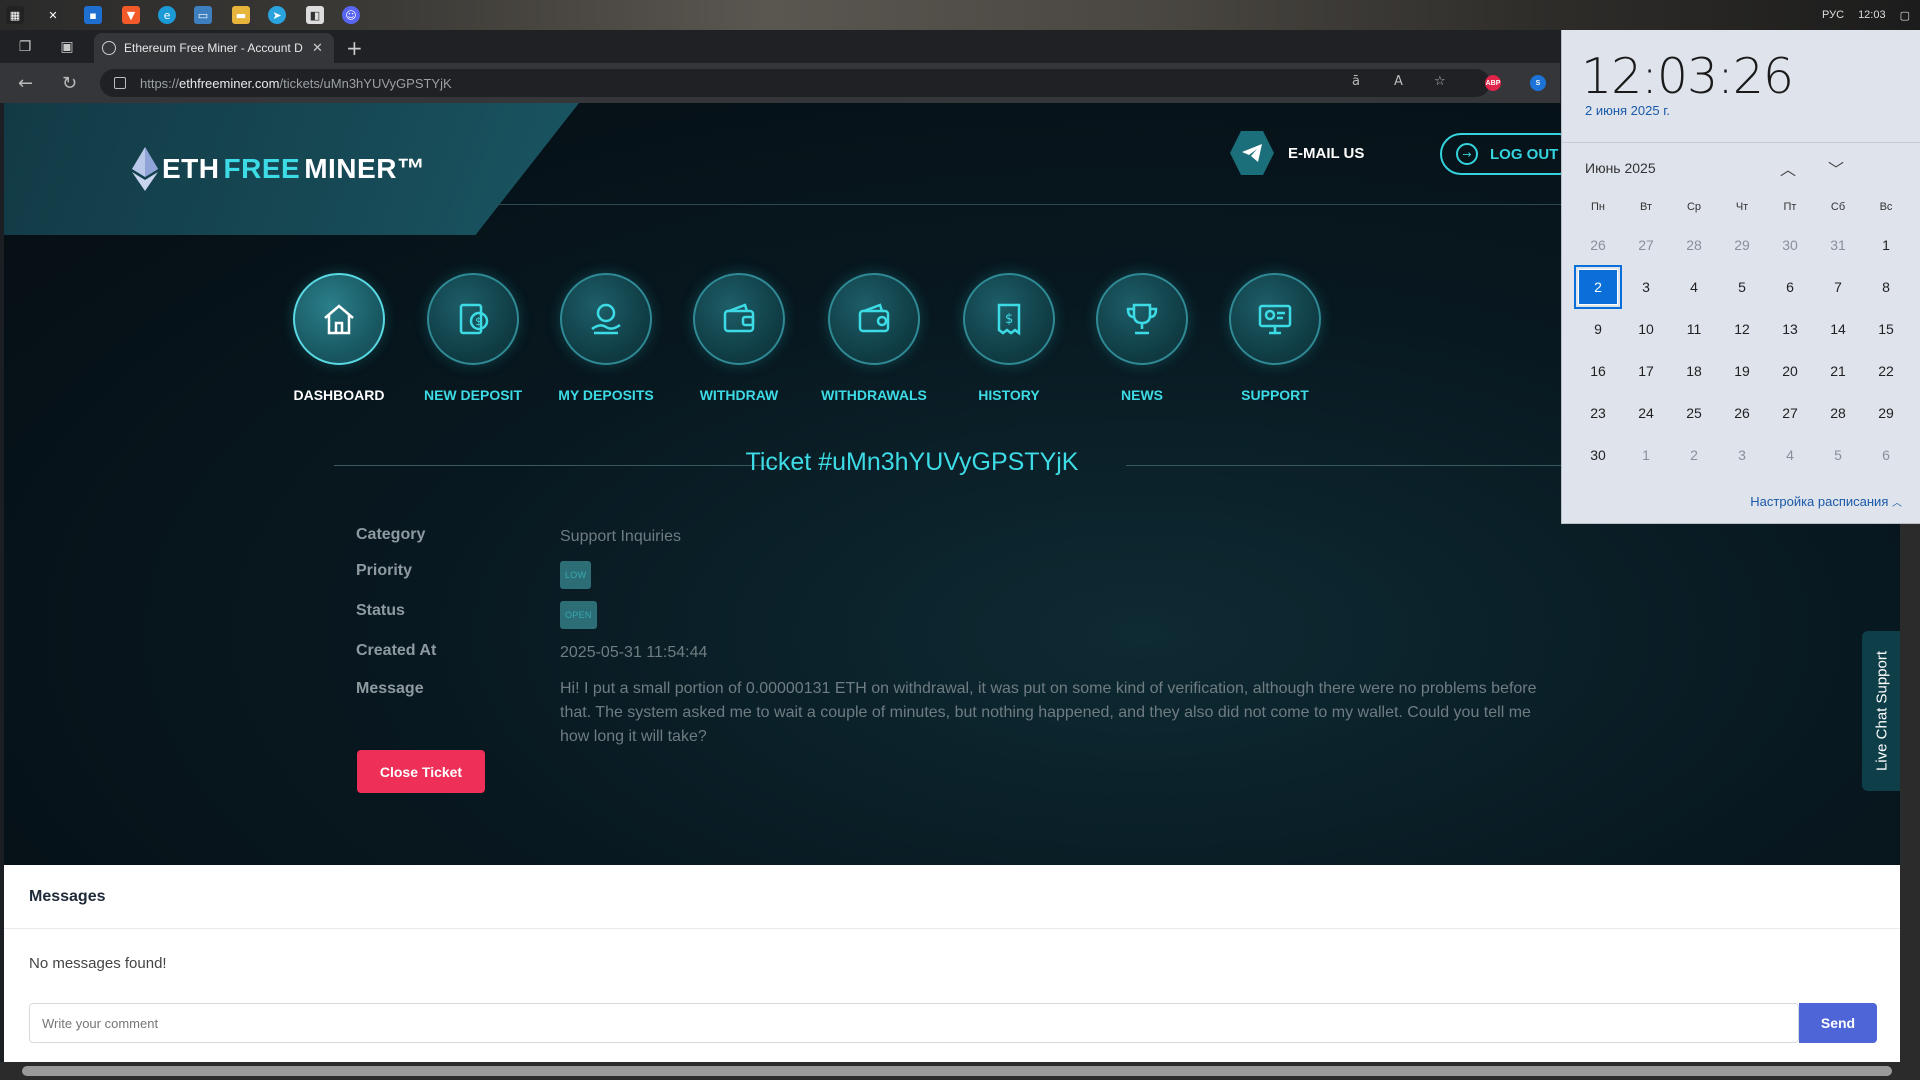 This screenshot has height=1080, width=1920. What do you see at coordinates (1398, 81) in the screenshot?
I see `read-aloud-icon: A` at bounding box center [1398, 81].